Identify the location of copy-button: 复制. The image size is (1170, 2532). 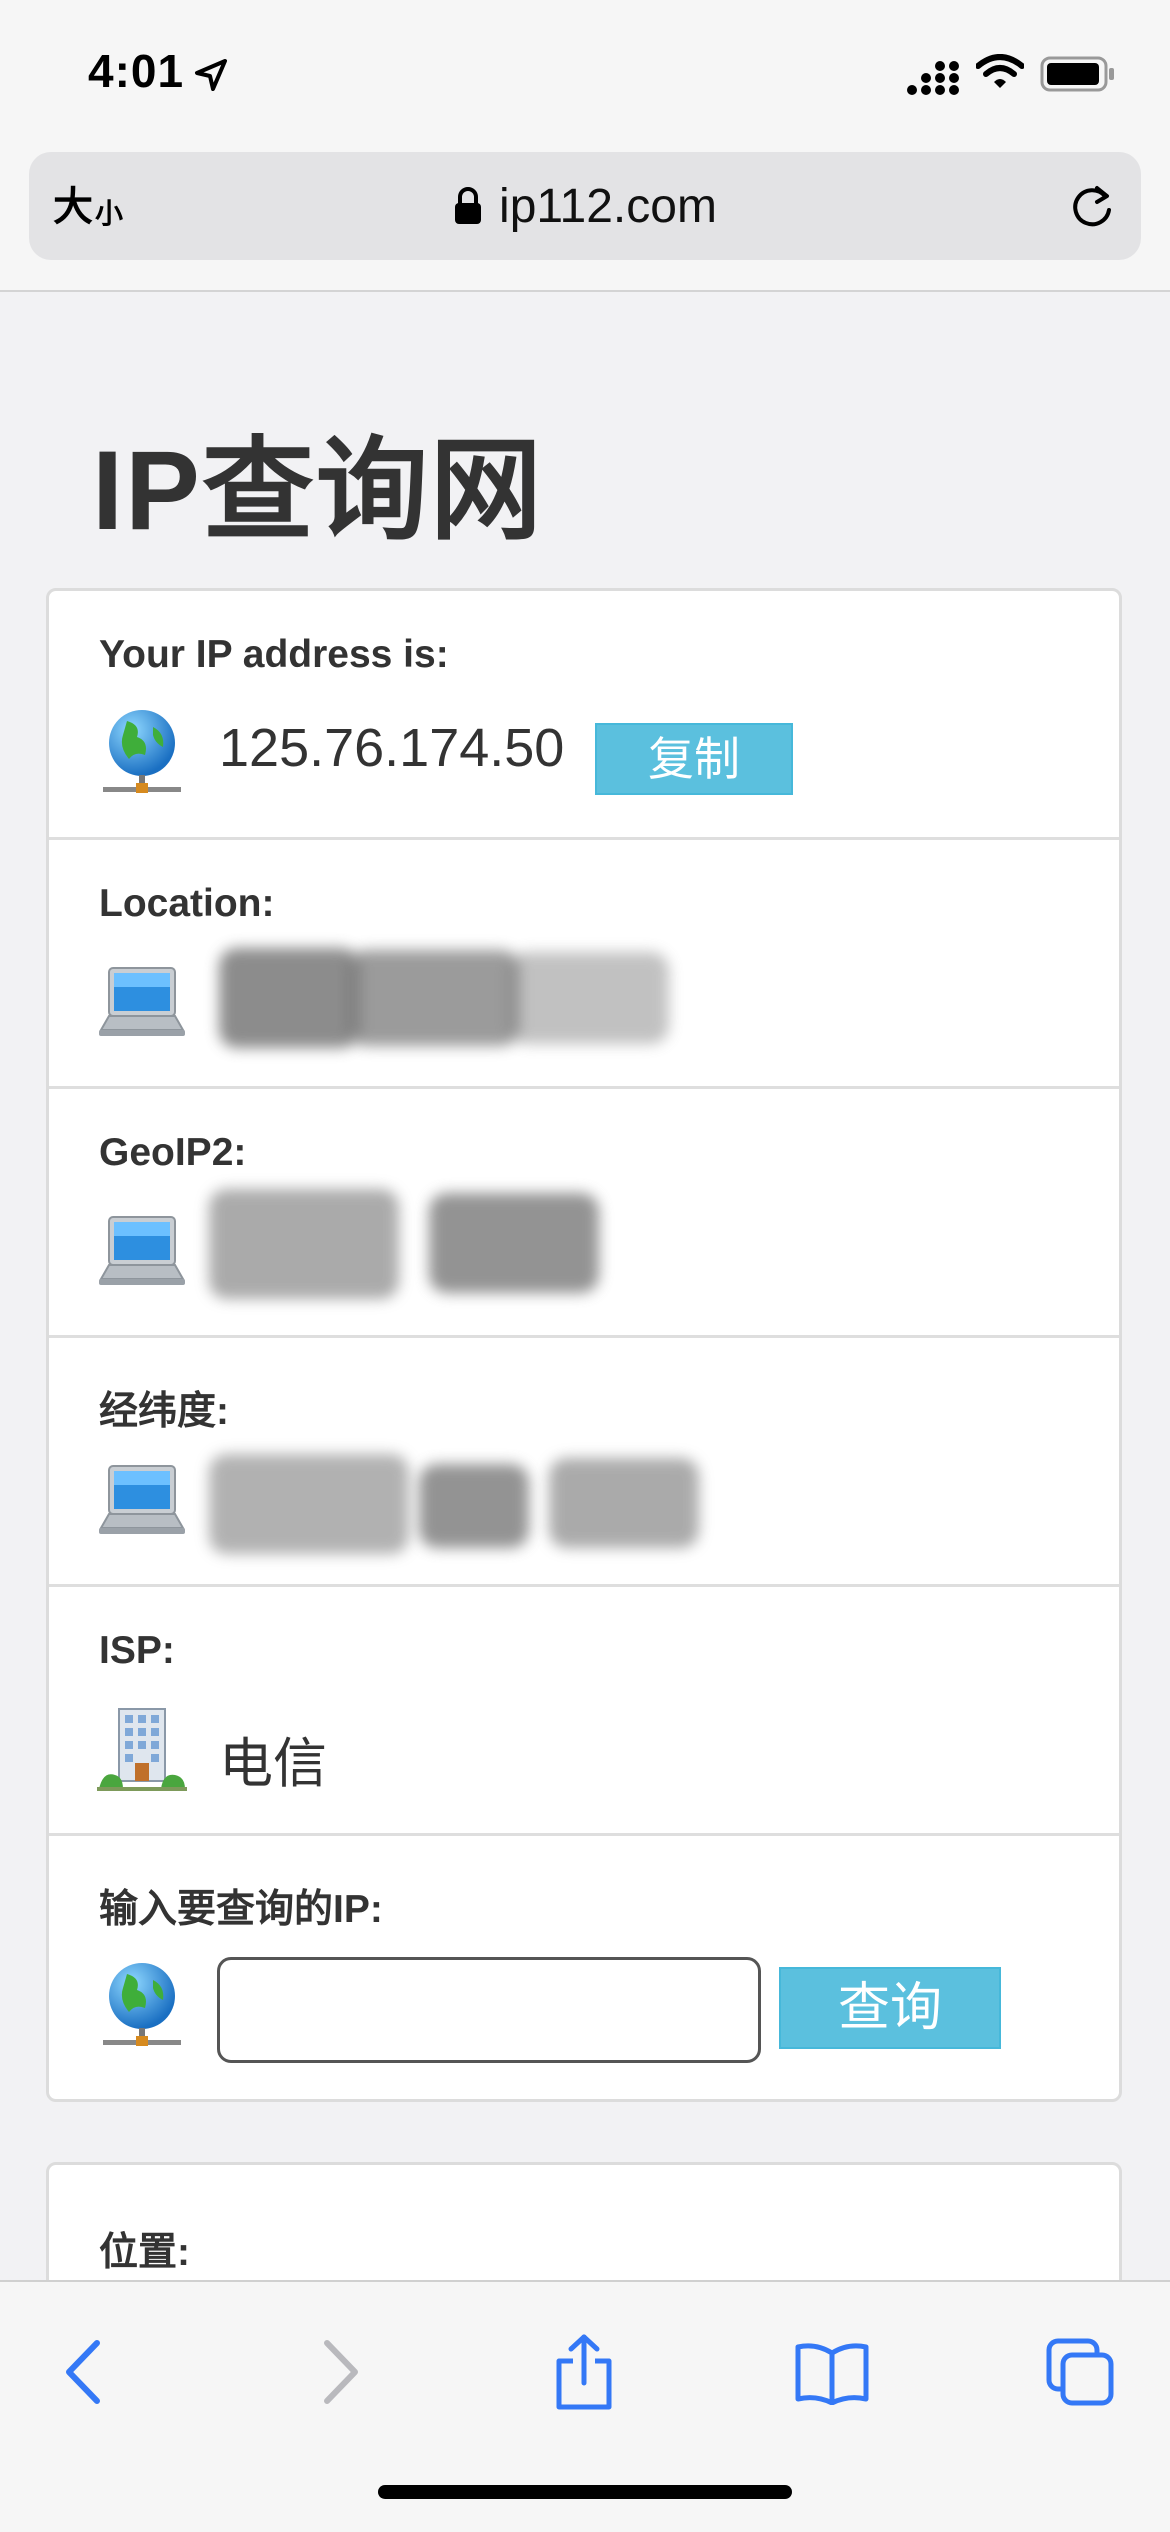
(694, 759).